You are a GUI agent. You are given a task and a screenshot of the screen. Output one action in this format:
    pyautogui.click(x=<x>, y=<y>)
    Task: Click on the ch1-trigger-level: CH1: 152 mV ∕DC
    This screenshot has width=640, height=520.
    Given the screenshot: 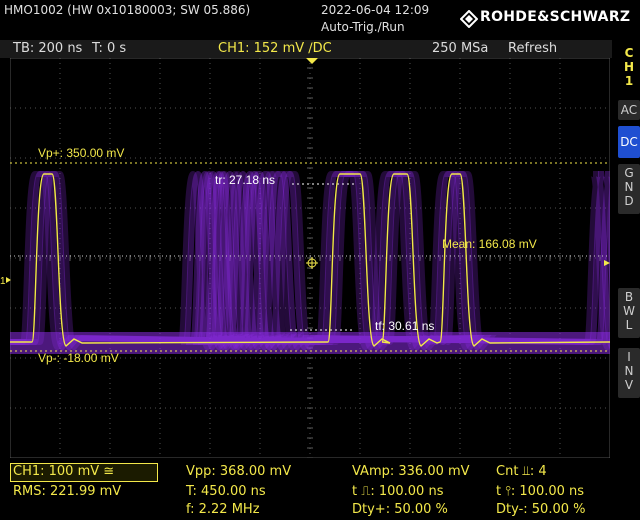 What is the action you would take?
    pyautogui.click(x=275, y=48)
    